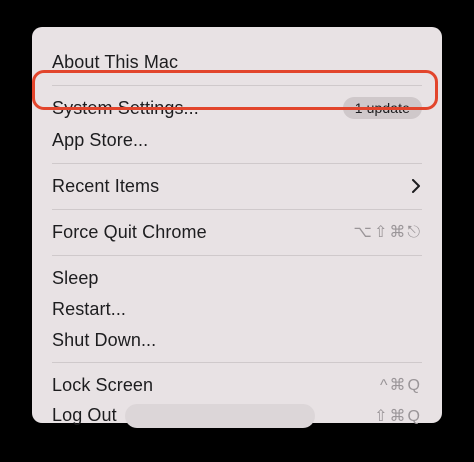  Describe the element at coordinates (115, 61) in the screenshot. I see `menu-item-label: About This Mac` at that location.